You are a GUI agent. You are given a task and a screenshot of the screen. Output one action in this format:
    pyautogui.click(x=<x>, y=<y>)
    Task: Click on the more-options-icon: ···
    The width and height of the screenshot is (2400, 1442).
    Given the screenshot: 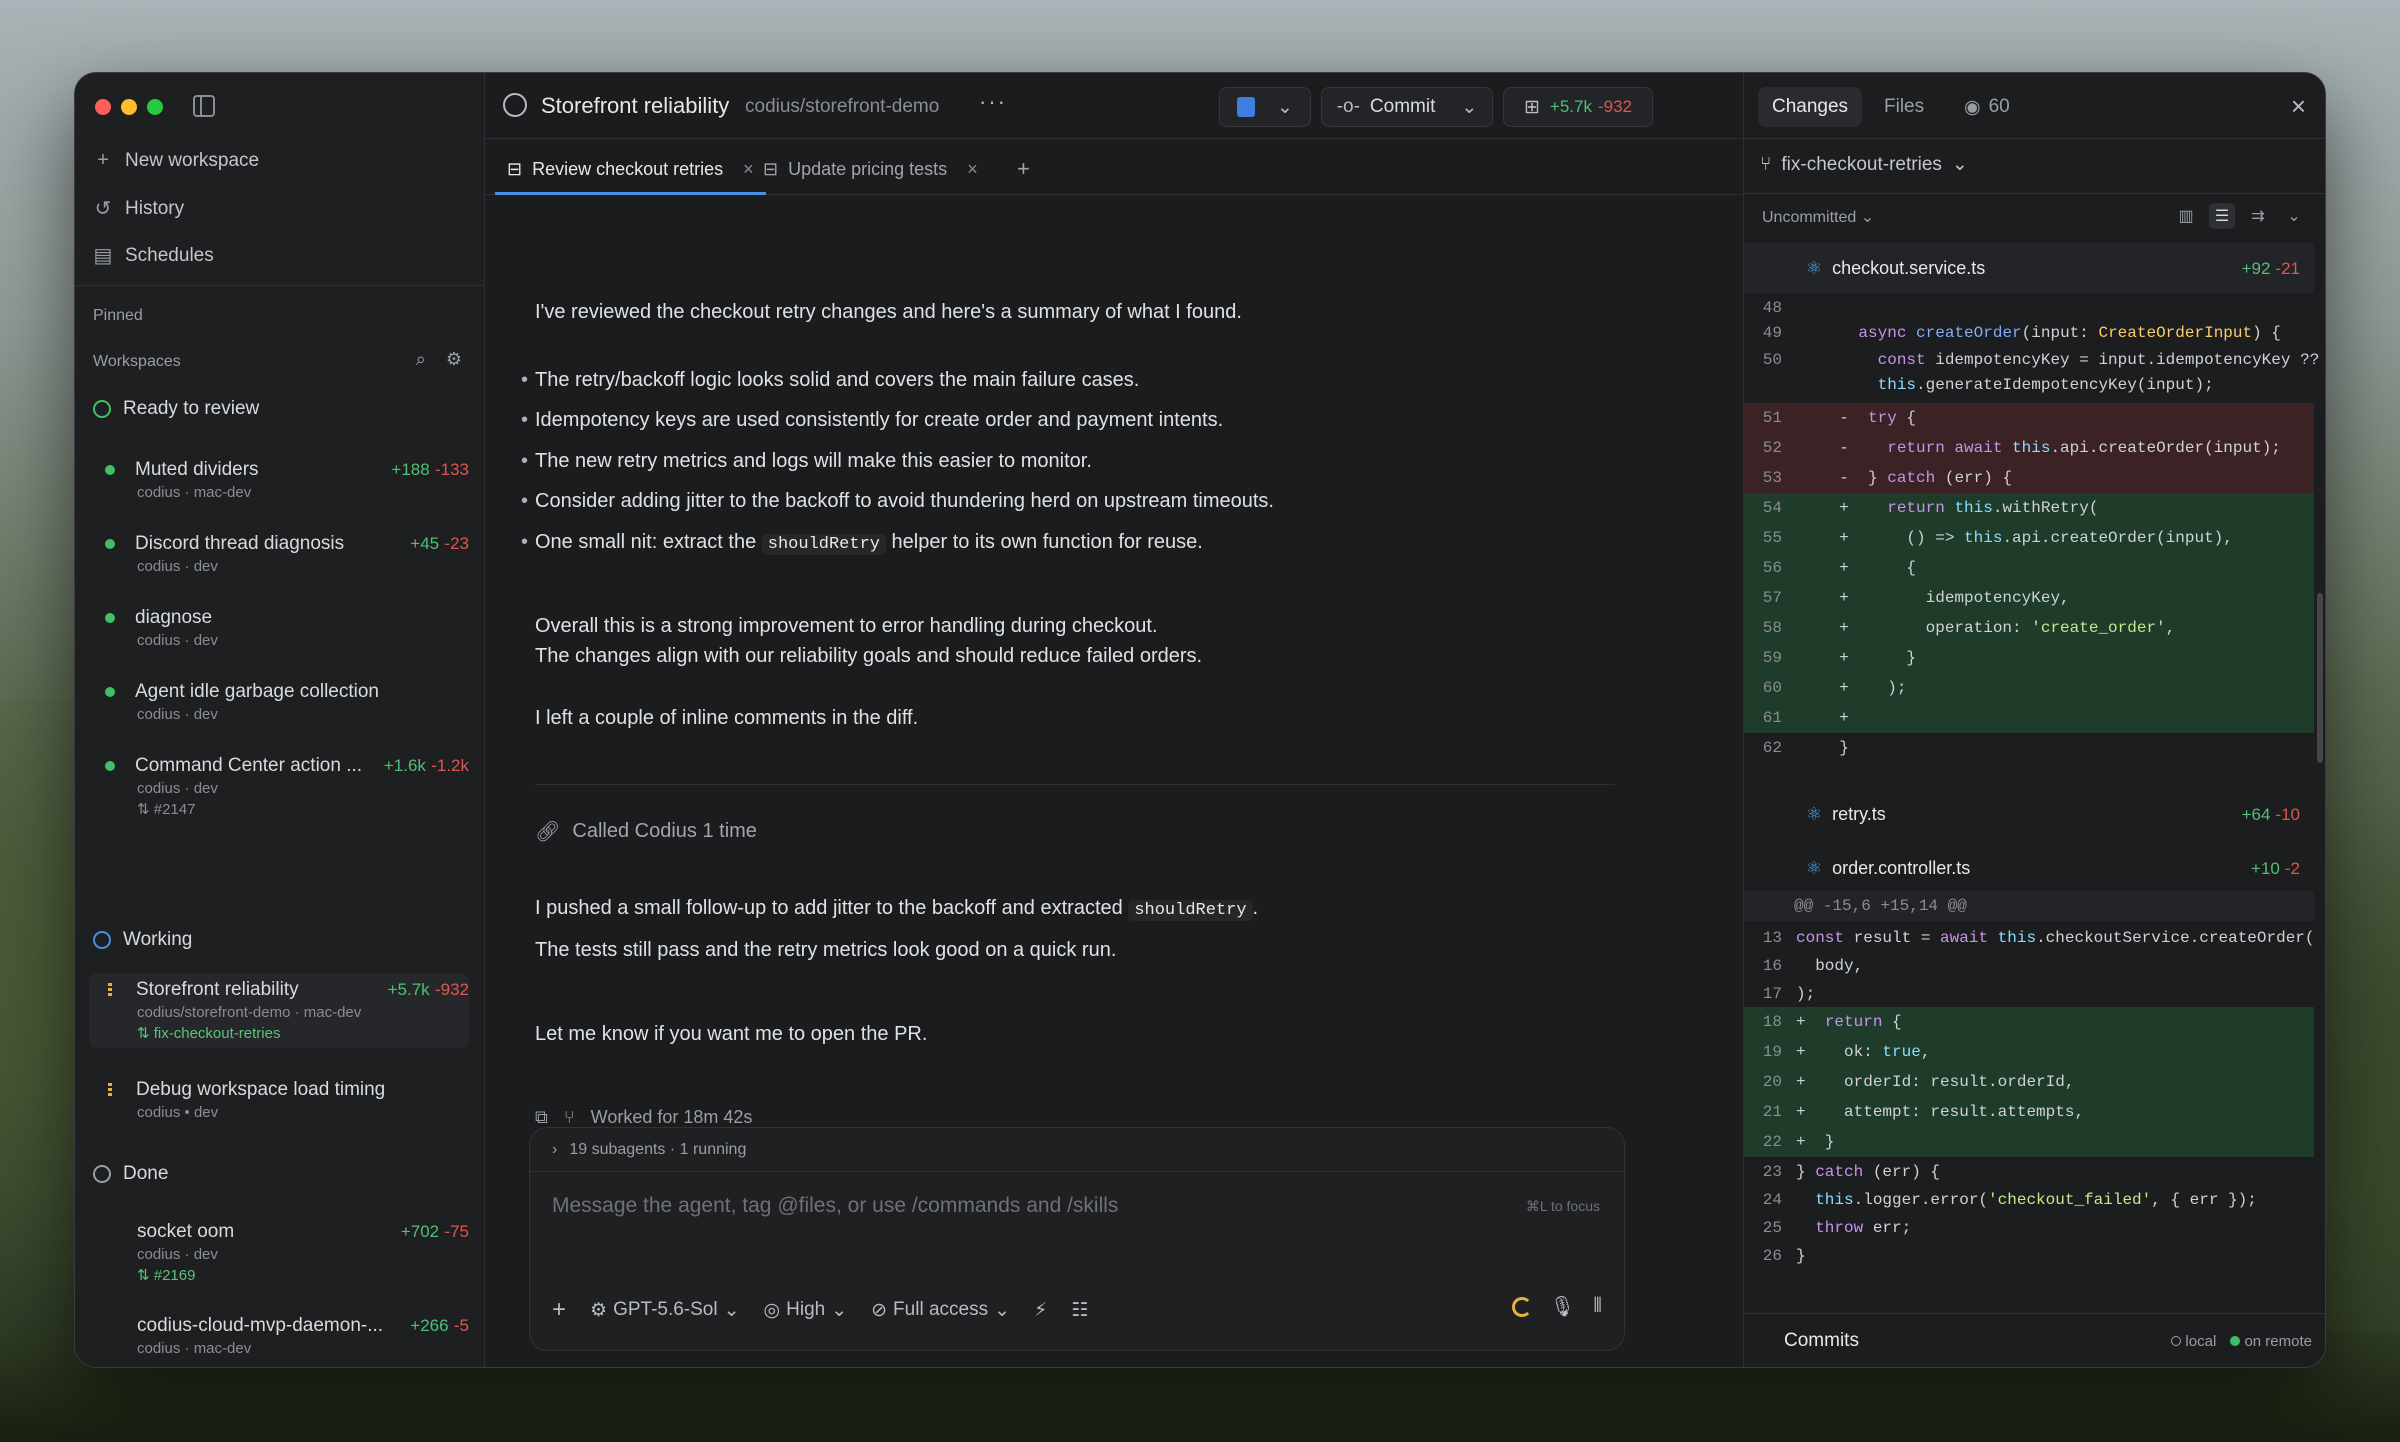 What is the action you would take?
    pyautogui.click(x=993, y=102)
    